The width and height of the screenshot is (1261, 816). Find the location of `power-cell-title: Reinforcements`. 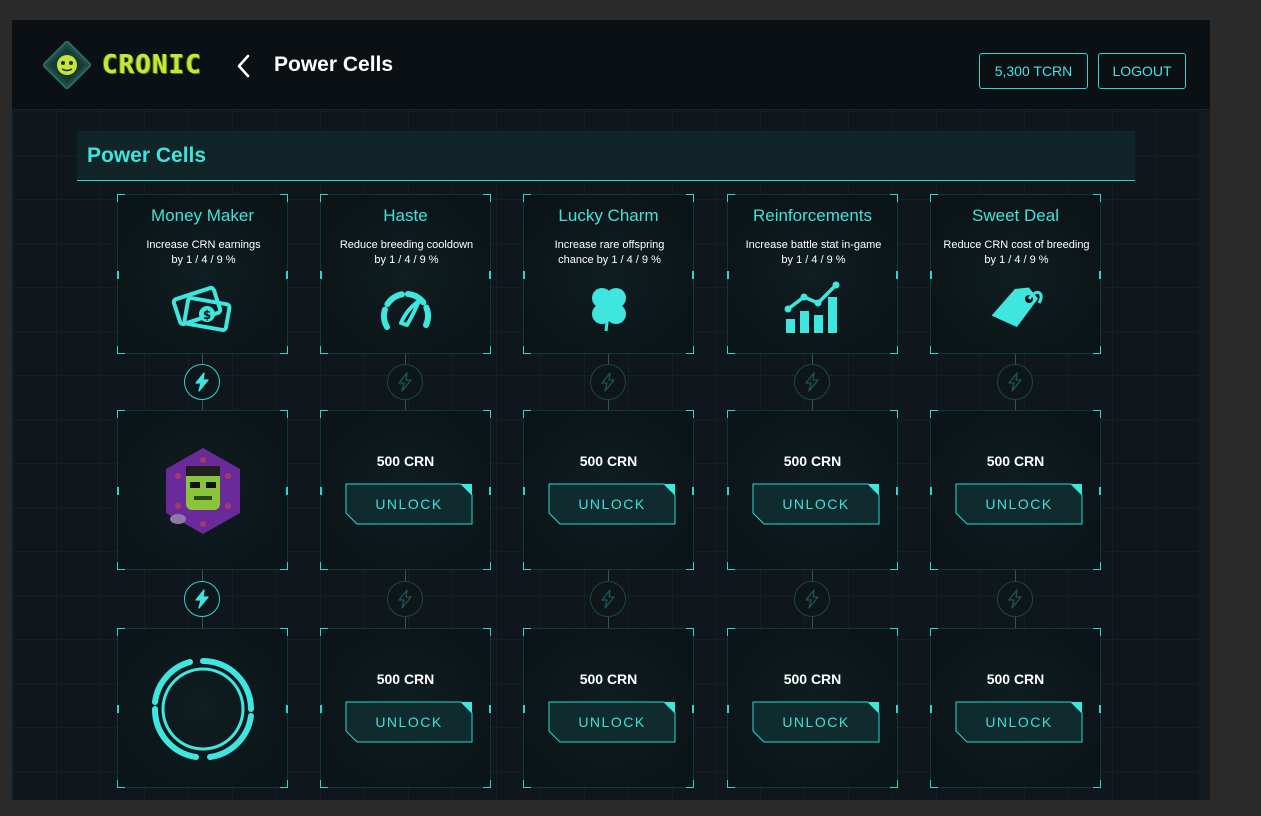

power-cell-title: Reinforcements is located at coordinates (812, 215).